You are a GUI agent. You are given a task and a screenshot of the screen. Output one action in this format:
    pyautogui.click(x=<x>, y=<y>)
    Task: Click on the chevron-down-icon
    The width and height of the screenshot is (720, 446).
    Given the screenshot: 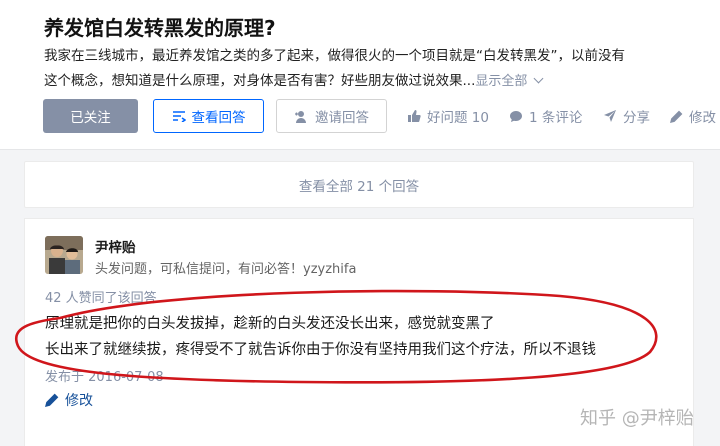 What is the action you would take?
    pyautogui.click(x=538, y=78)
    